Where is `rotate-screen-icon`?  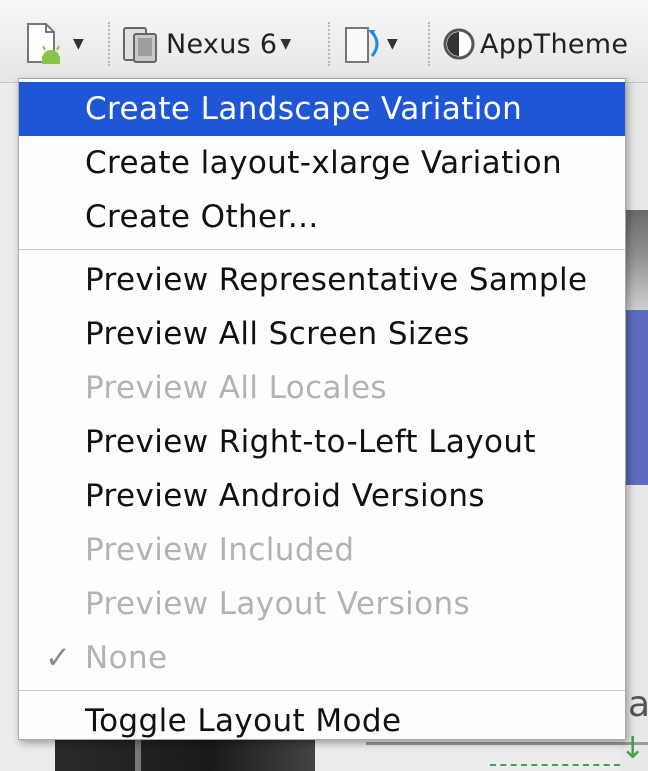 rotate-screen-icon is located at coordinates (362, 45).